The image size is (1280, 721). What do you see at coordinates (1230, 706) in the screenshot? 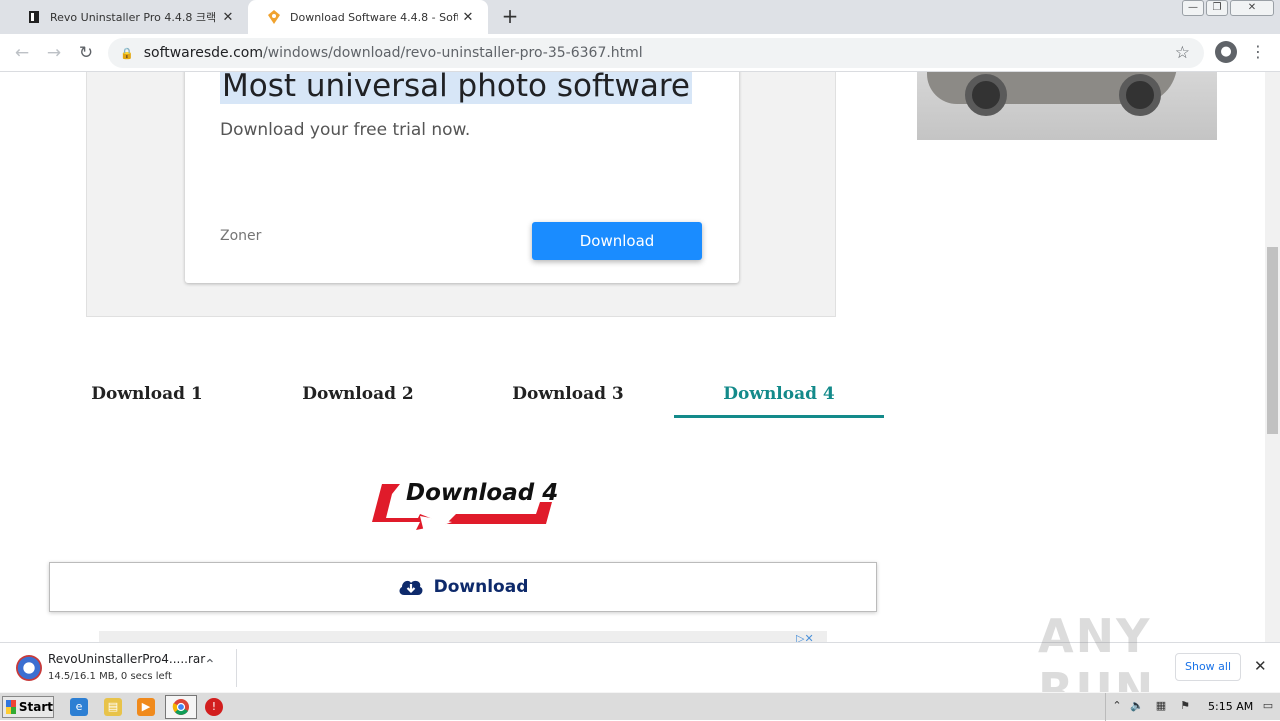
I see `taskbar-clock: 5:15 AM` at bounding box center [1230, 706].